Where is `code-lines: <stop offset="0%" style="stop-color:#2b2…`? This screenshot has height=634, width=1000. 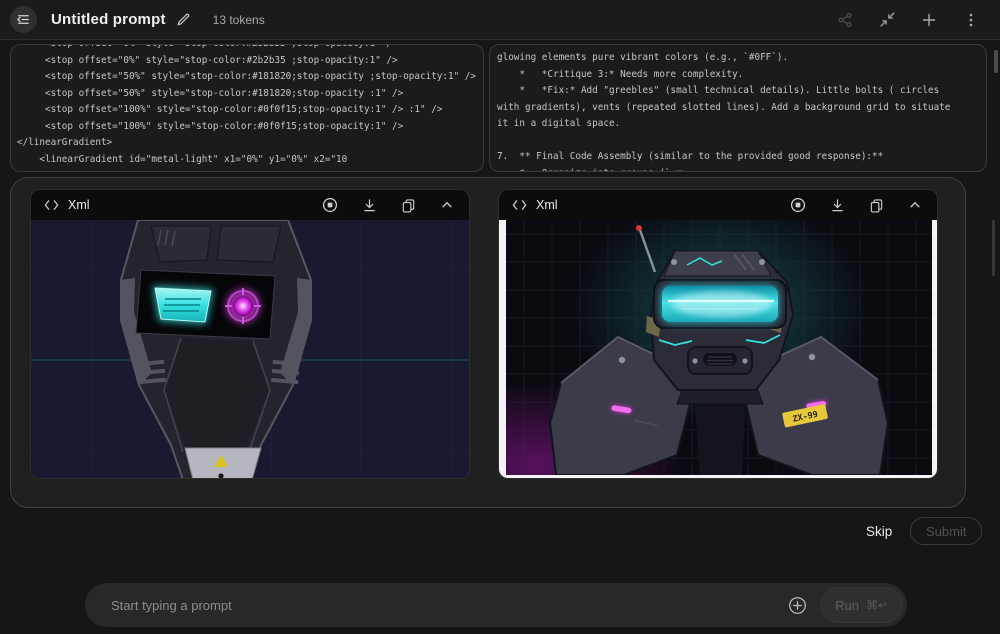 code-lines: <stop offset="0%" style="stop-color:#2b2… is located at coordinates (247, 106).